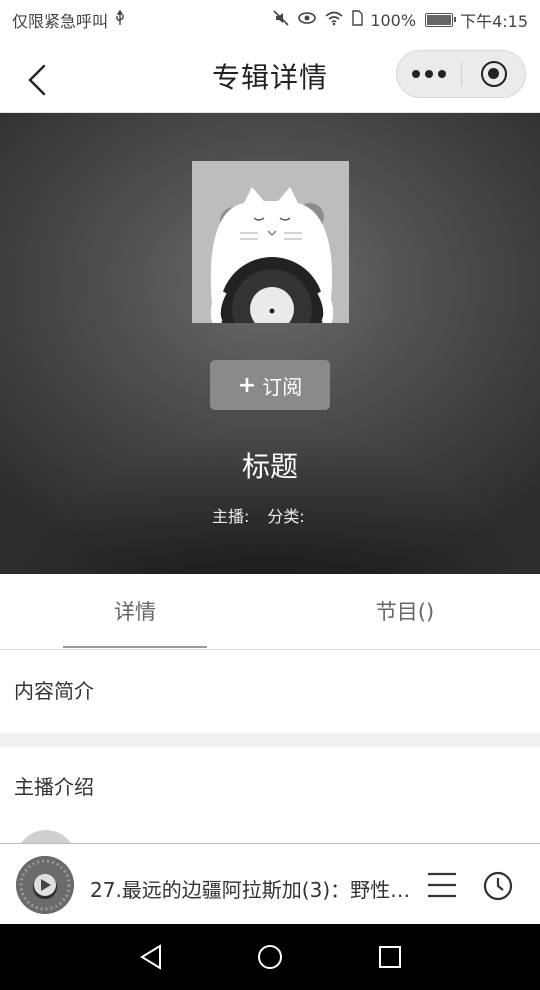  What do you see at coordinates (247, 385) in the screenshot?
I see `plus-icon: +` at bounding box center [247, 385].